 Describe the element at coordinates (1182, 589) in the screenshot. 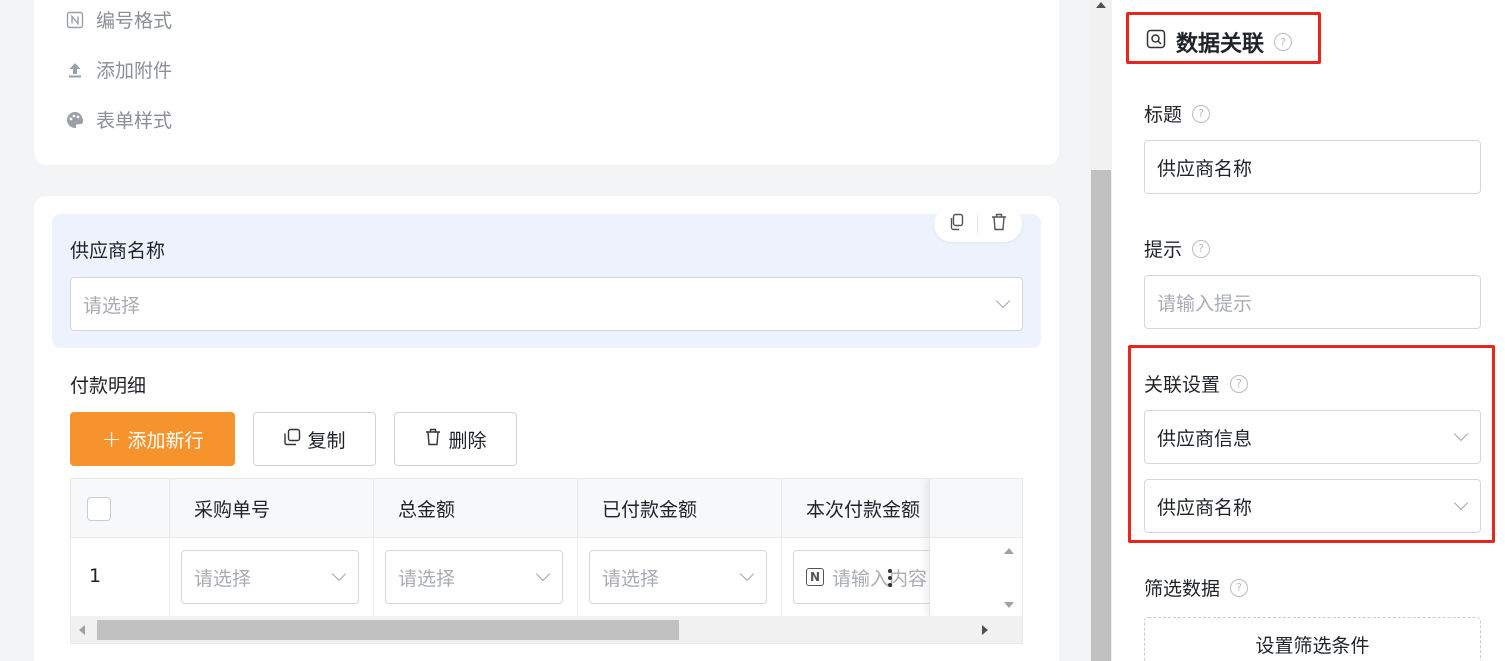

I see `filter-label: 筛选数据` at that location.